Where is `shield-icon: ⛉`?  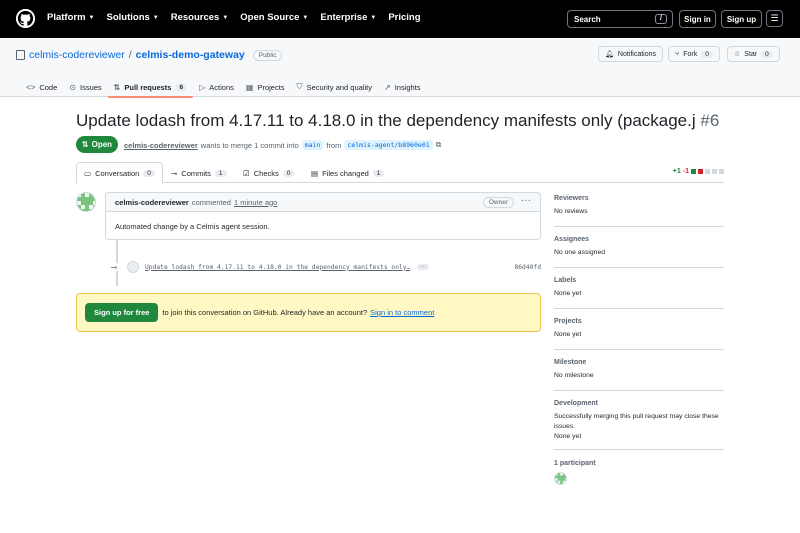
shield-icon: ⛉ is located at coordinates (299, 86).